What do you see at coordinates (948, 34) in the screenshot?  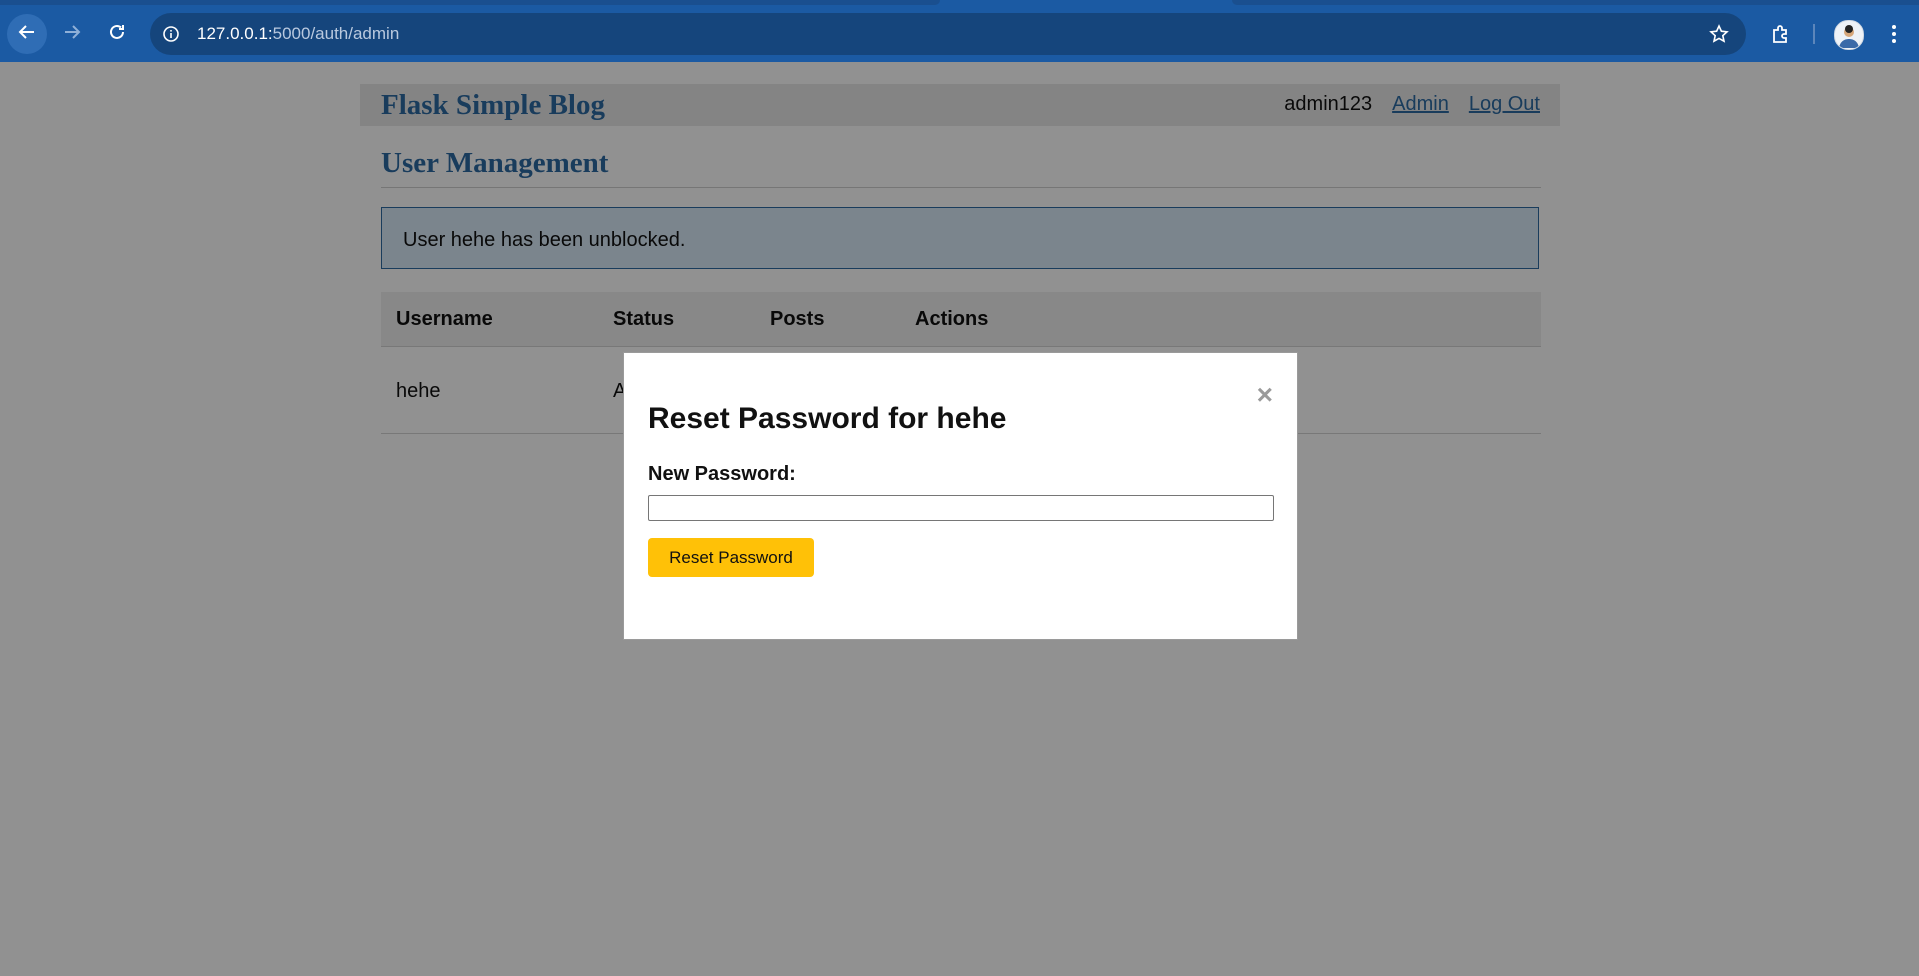 I see `address-bar: 127.0.0.1:5000/auth/admin` at bounding box center [948, 34].